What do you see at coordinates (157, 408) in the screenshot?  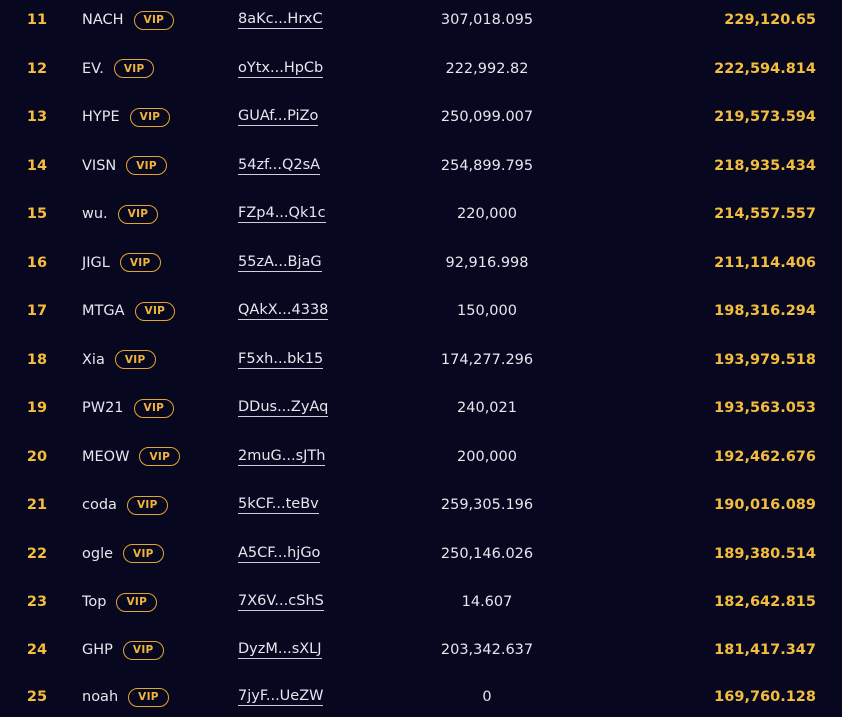 I see `name-cell: PW21 VIP` at bounding box center [157, 408].